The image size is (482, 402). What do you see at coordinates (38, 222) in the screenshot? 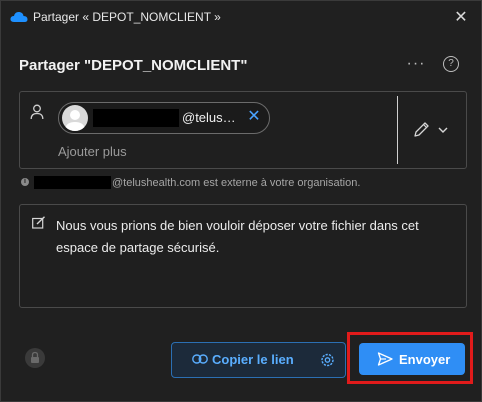
I see `message-edit-icon` at bounding box center [38, 222].